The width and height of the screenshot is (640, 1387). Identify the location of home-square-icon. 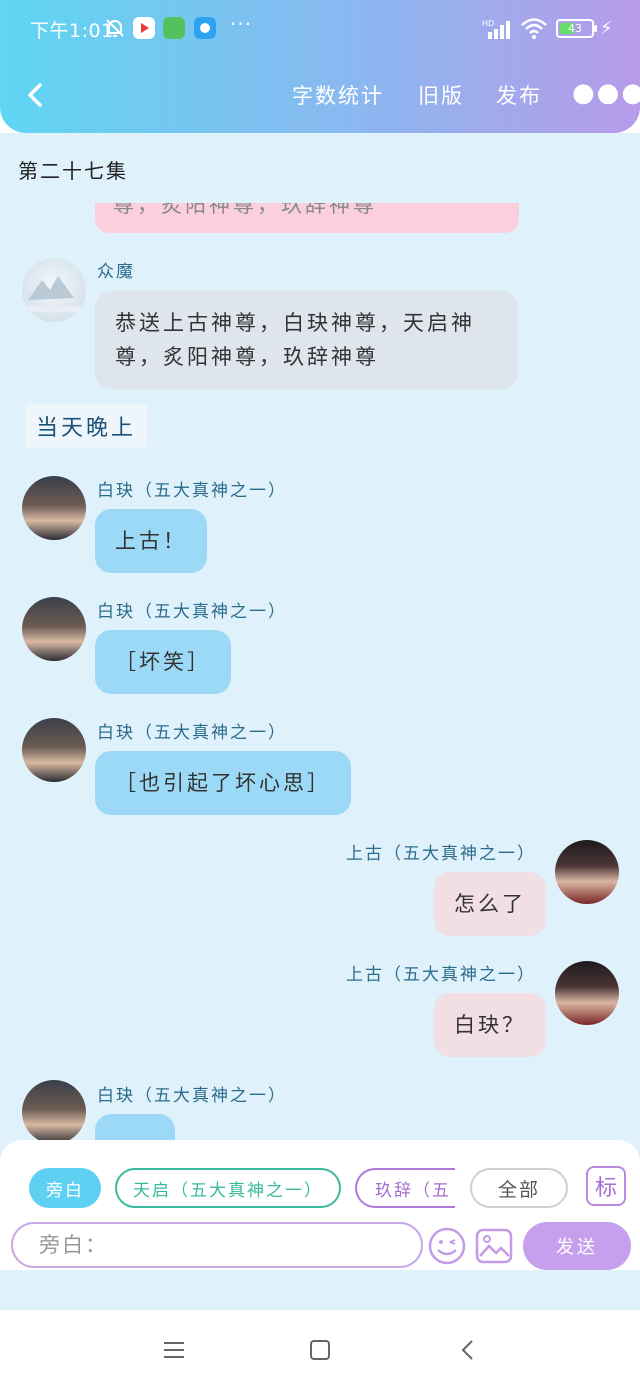
(320, 1350).